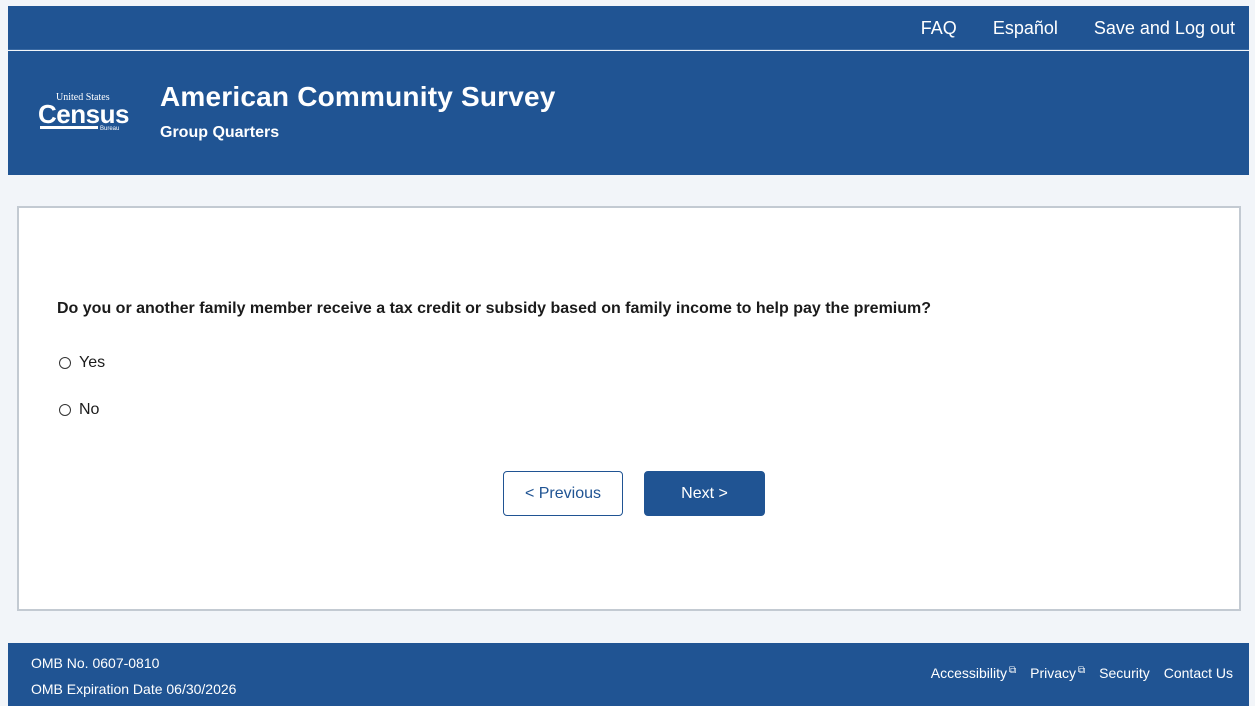 The width and height of the screenshot is (1255, 706). What do you see at coordinates (89, 409) in the screenshot?
I see `option-no-label: No` at bounding box center [89, 409].